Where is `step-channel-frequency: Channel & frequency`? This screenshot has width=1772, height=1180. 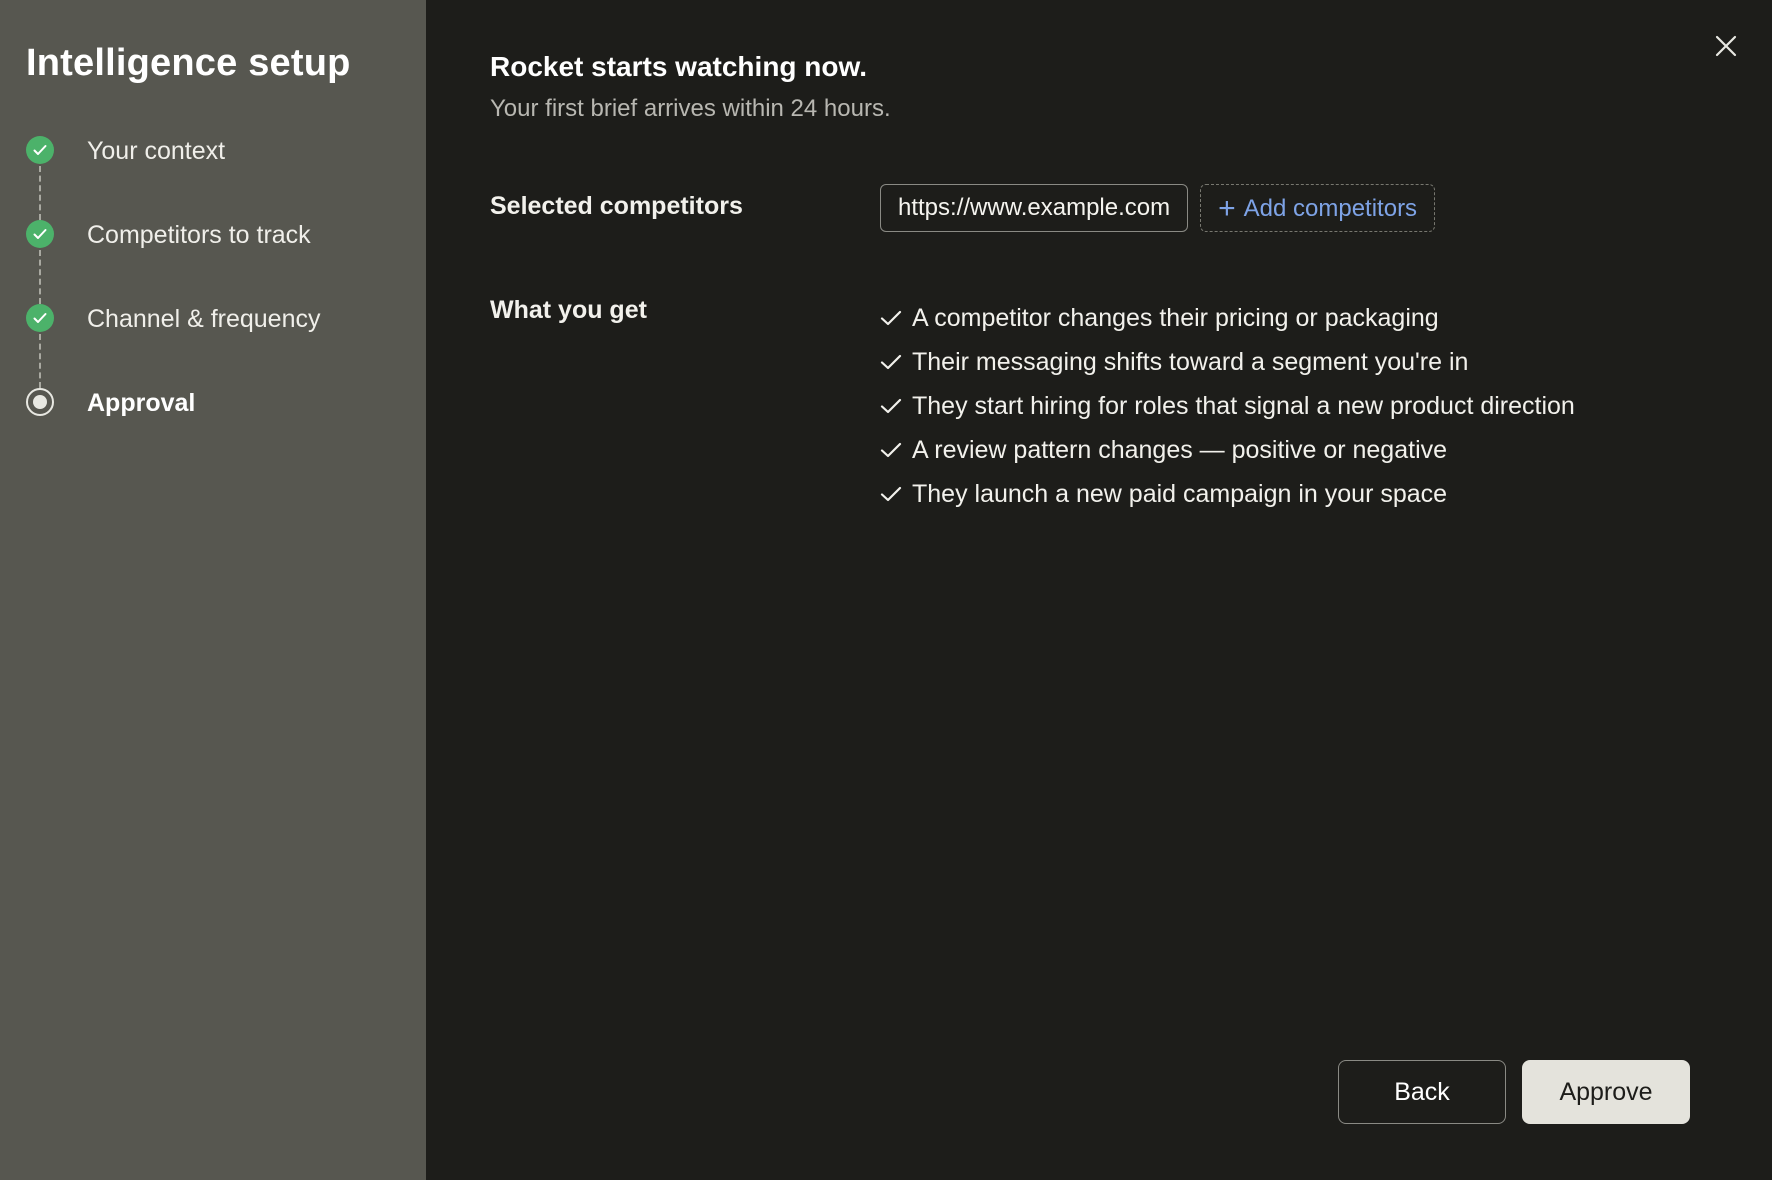 step-channel-frequency: Channel & frequency is located at coordinates (226, 346).